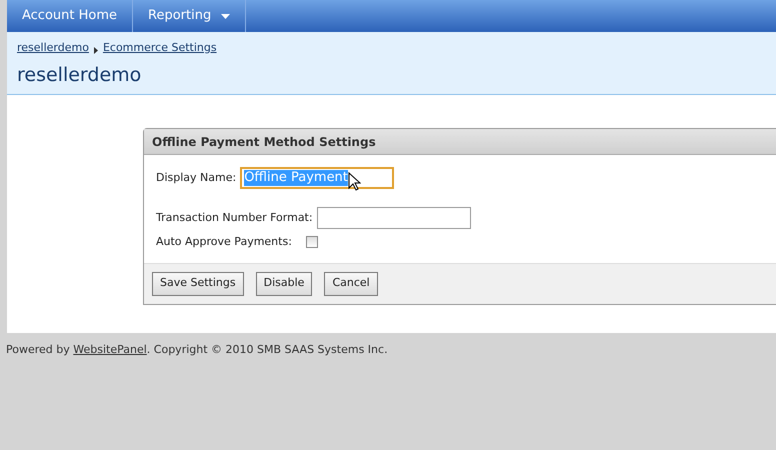 The image size is (776, 450). I want to click on caret-icon, so click(225, 16).